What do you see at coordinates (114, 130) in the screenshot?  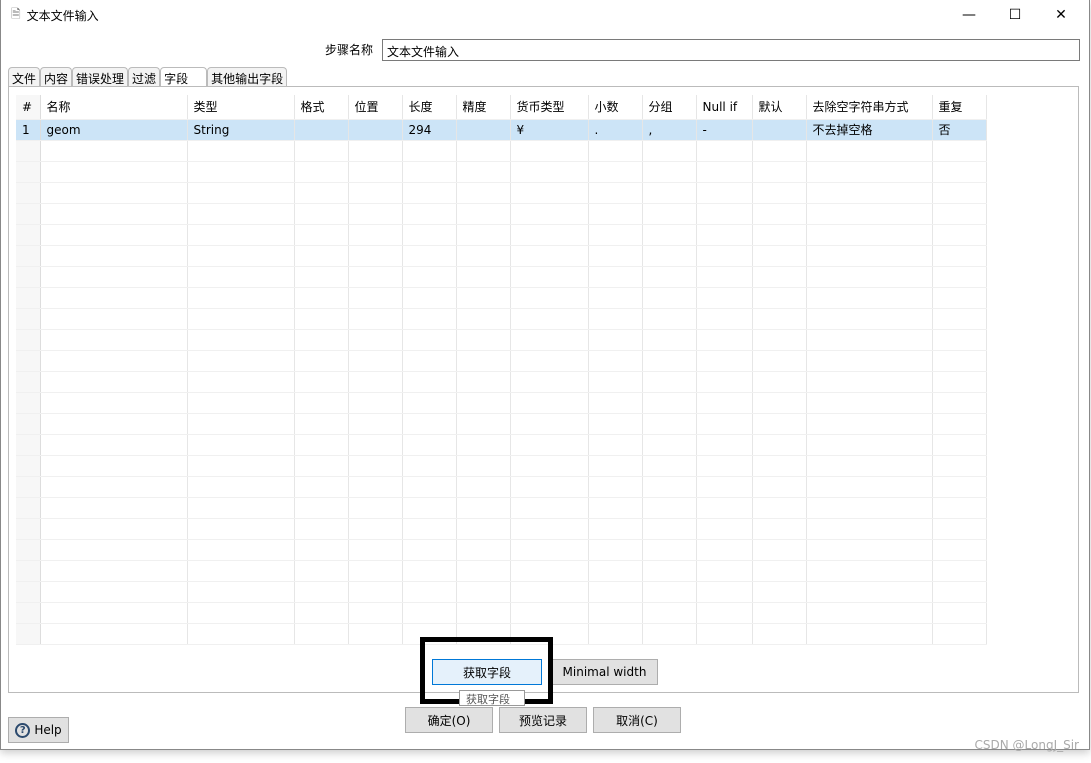 I see `table-cell: geom` at bounding box center [114, 130].